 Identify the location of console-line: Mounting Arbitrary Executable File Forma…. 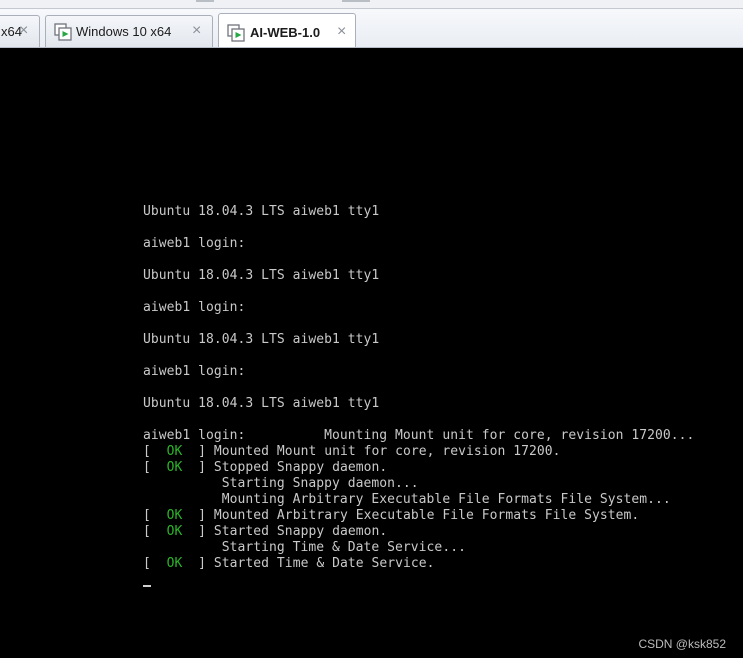
(418, 500).